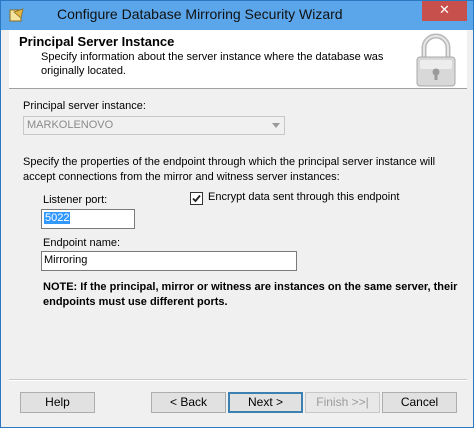  I want to click on close-button: ✕, so click(444, 11).